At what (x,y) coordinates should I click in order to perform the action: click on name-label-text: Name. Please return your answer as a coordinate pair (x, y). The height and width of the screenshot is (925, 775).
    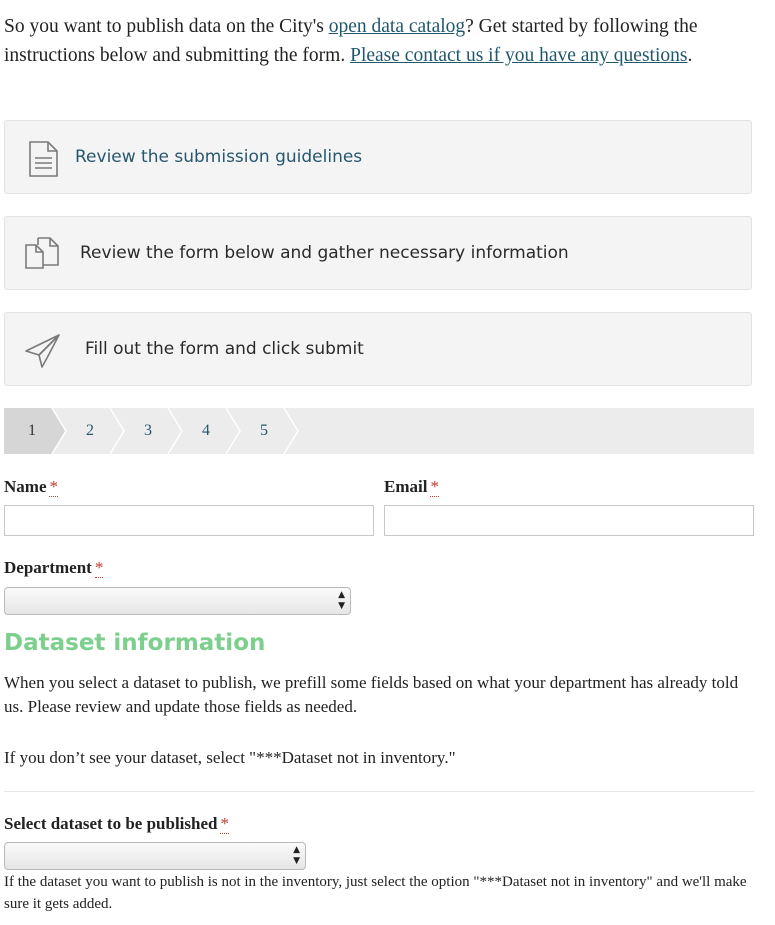
    Looking at the image, I should click on (25, 486).